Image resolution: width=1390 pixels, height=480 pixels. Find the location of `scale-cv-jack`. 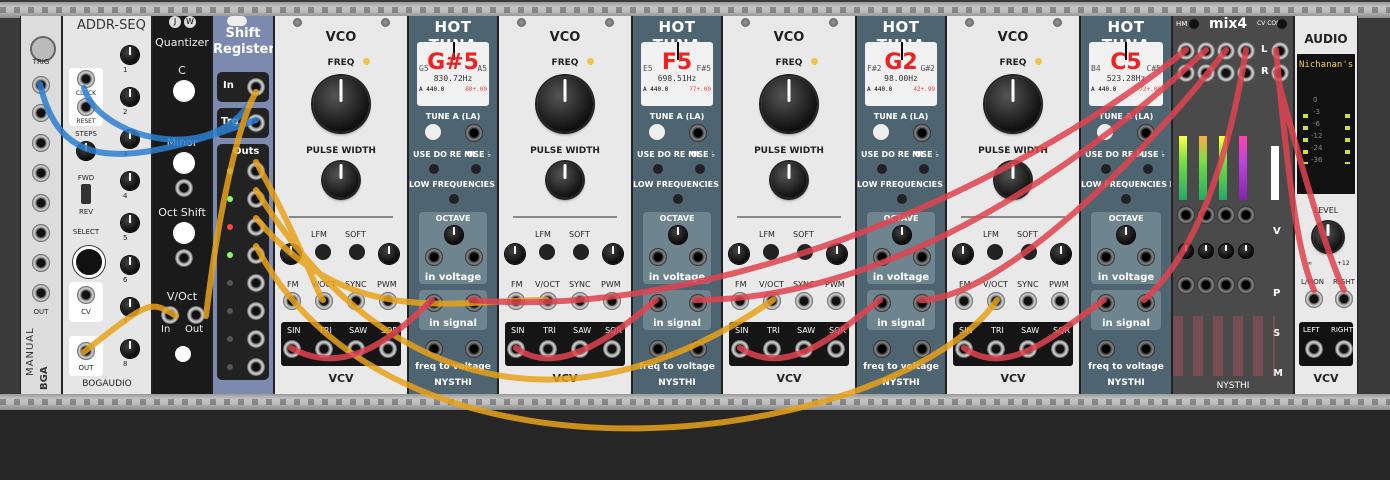

scale-cv-jack is located at coordinates (184, 188).